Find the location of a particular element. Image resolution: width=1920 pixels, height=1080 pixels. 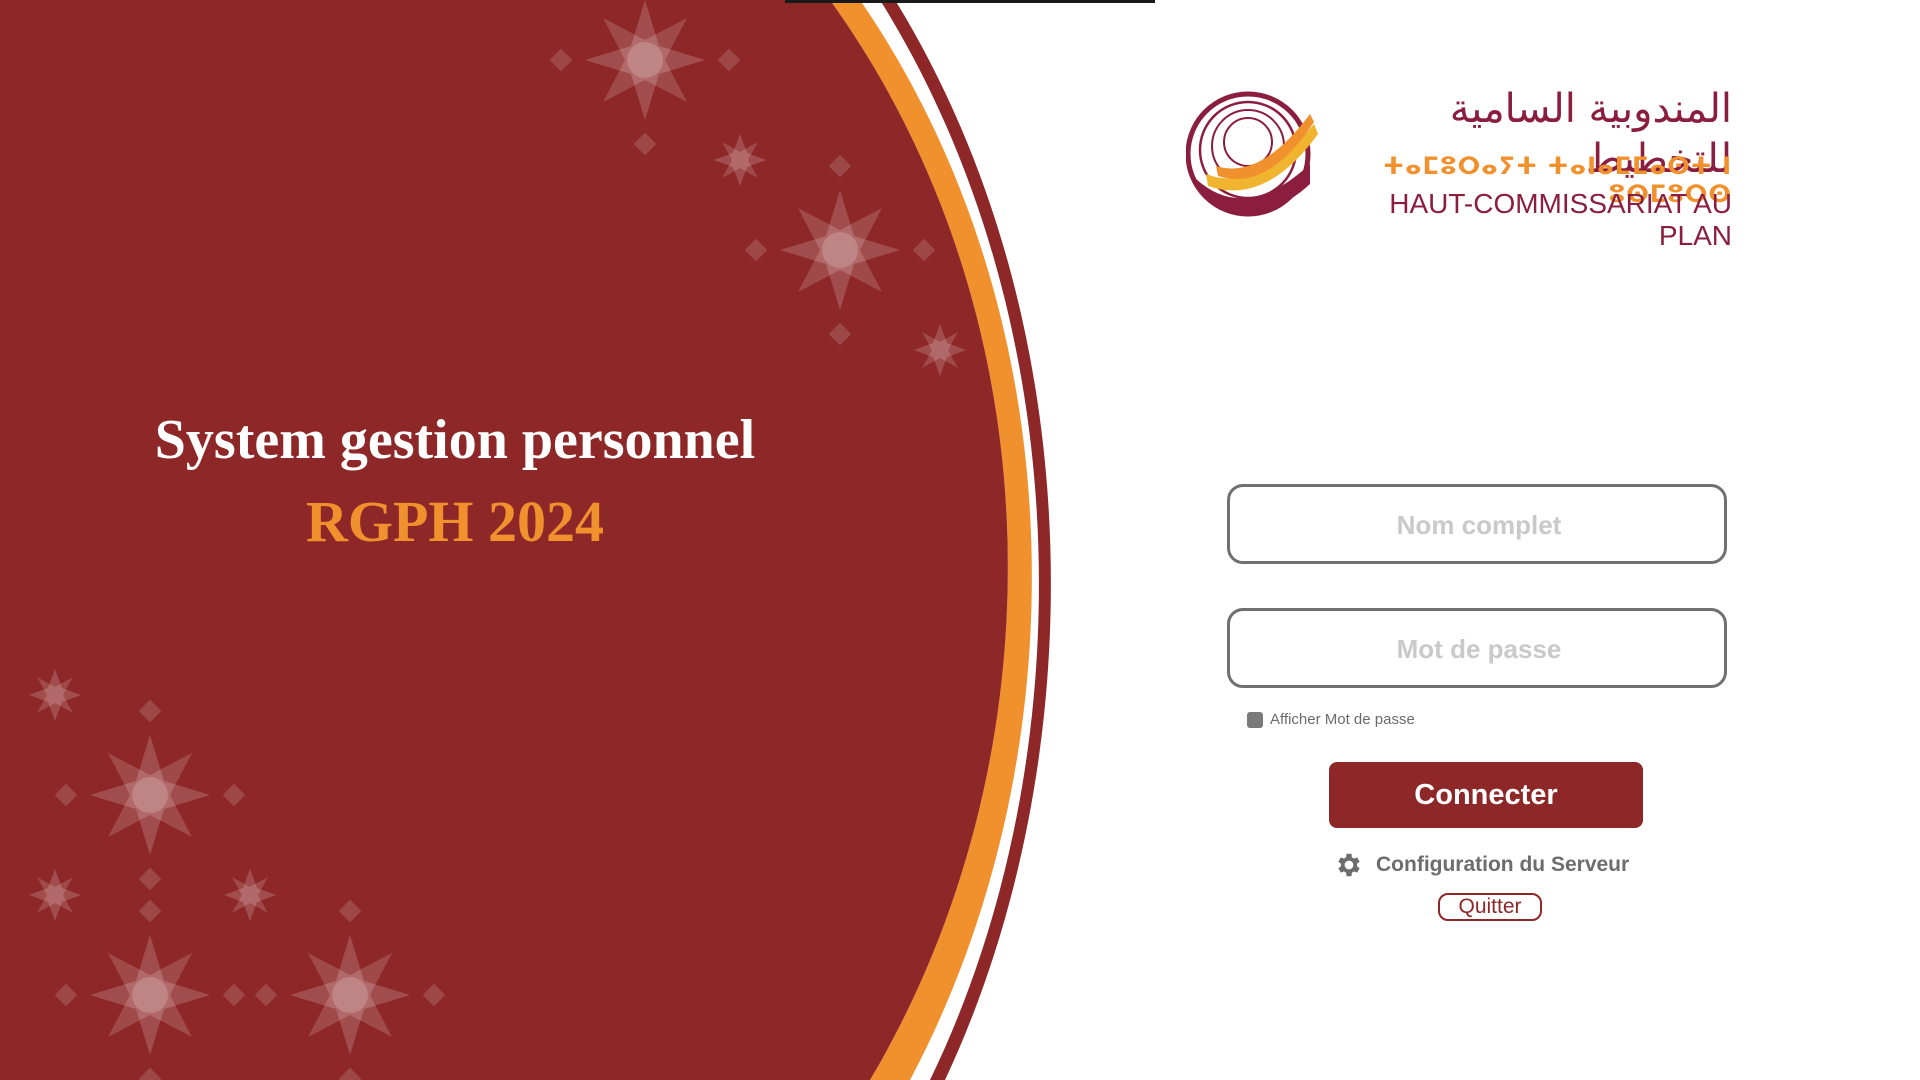

password-field-frame is located at coordinates (1477, 648).